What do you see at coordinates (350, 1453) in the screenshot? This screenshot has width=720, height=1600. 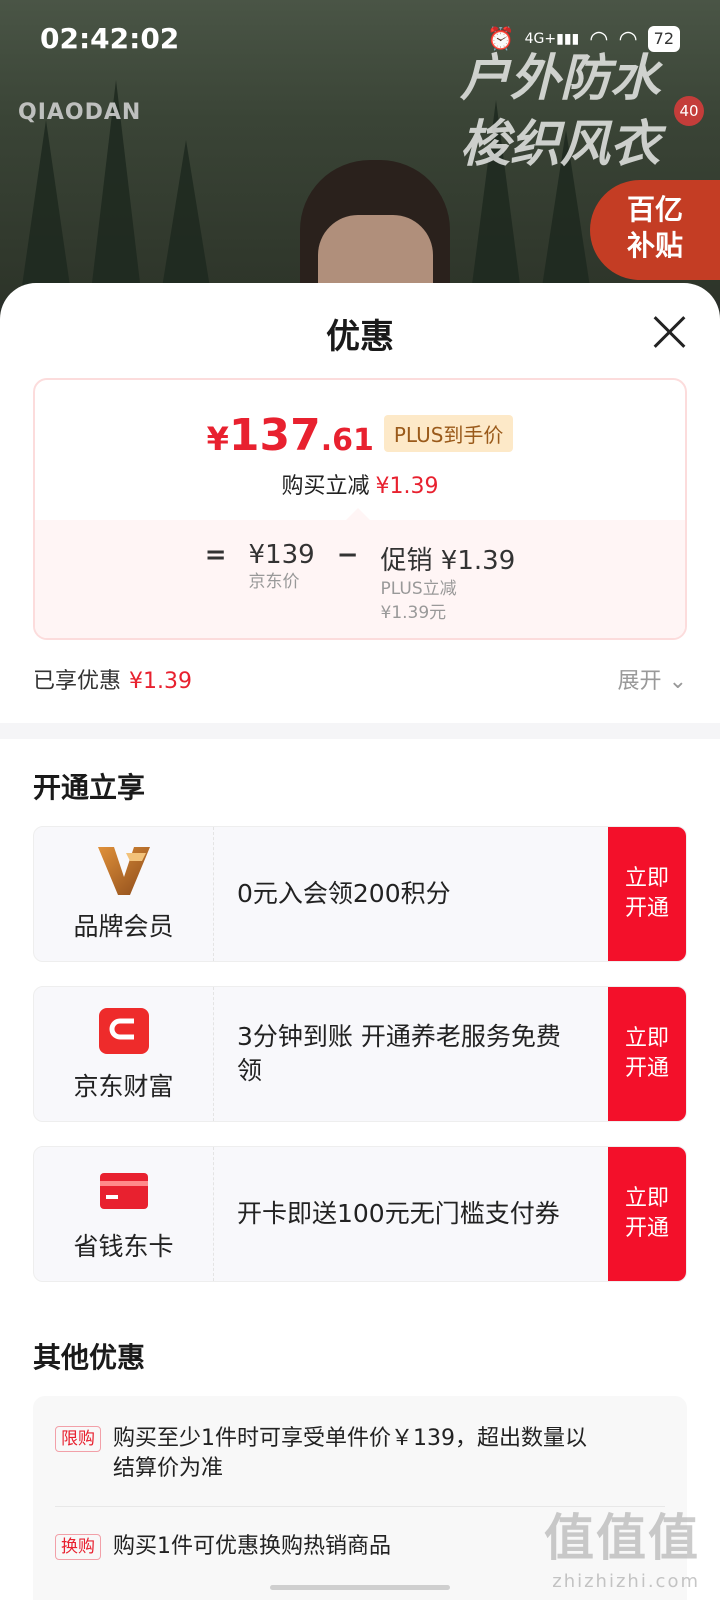 I see `rule-text: 购买至少1件时可享受单件价￥139，超出数量以结算价为准` at bounding box center [350, 1453].